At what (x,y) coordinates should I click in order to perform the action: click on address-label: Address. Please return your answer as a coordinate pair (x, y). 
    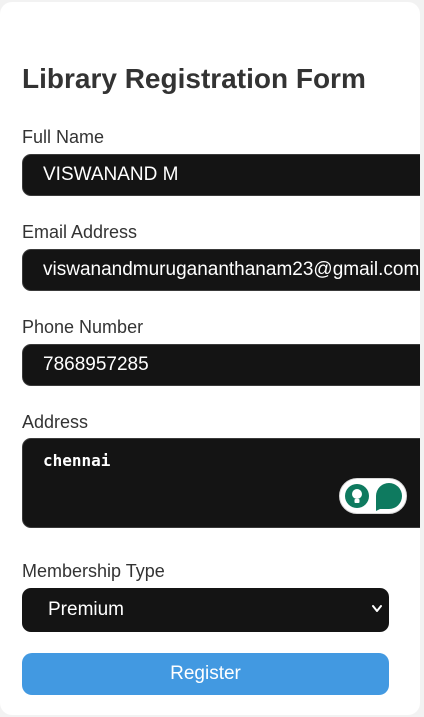
    Looking at the image, I should click on (55, 422).